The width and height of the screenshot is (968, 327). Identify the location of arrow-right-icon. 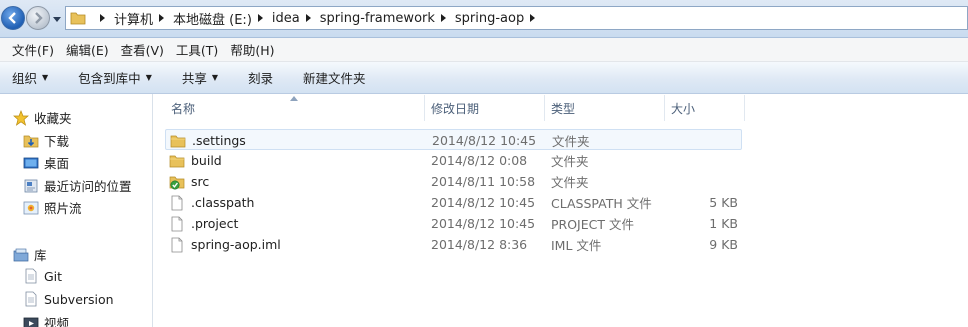
(39, 18).